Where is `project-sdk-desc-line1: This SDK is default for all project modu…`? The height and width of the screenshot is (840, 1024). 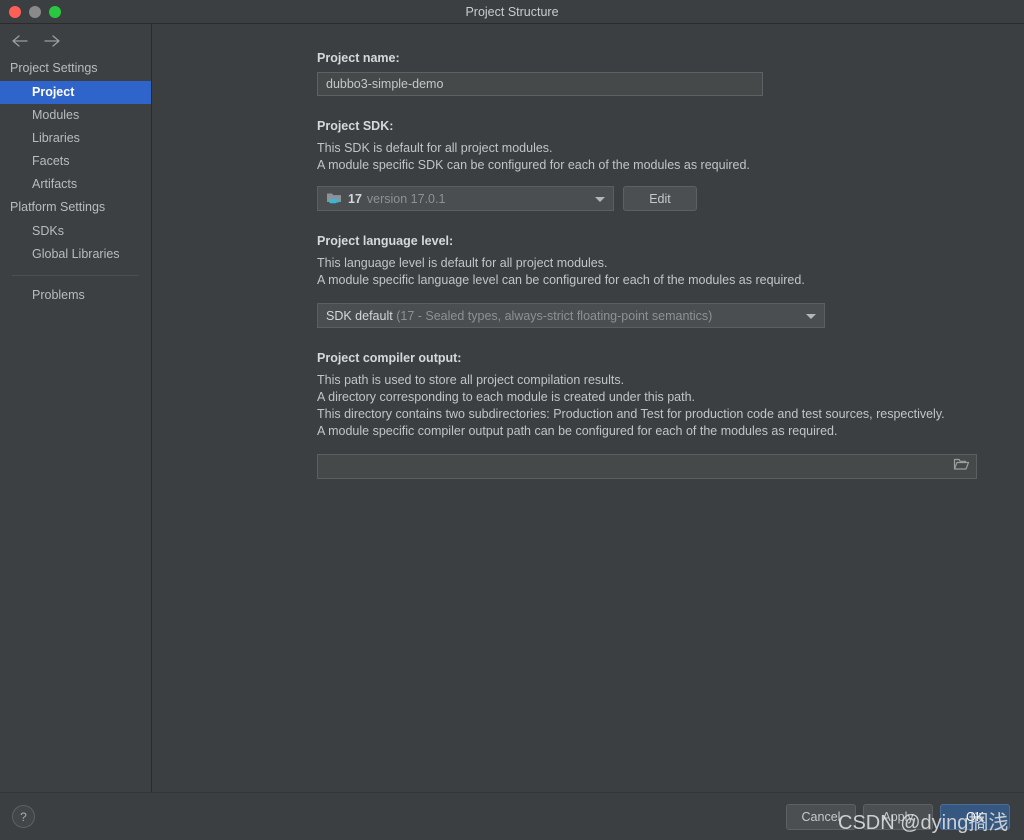 project-sdk-desc-line1: This SDK is default for all project modu… is located at coordinates (435, 148).